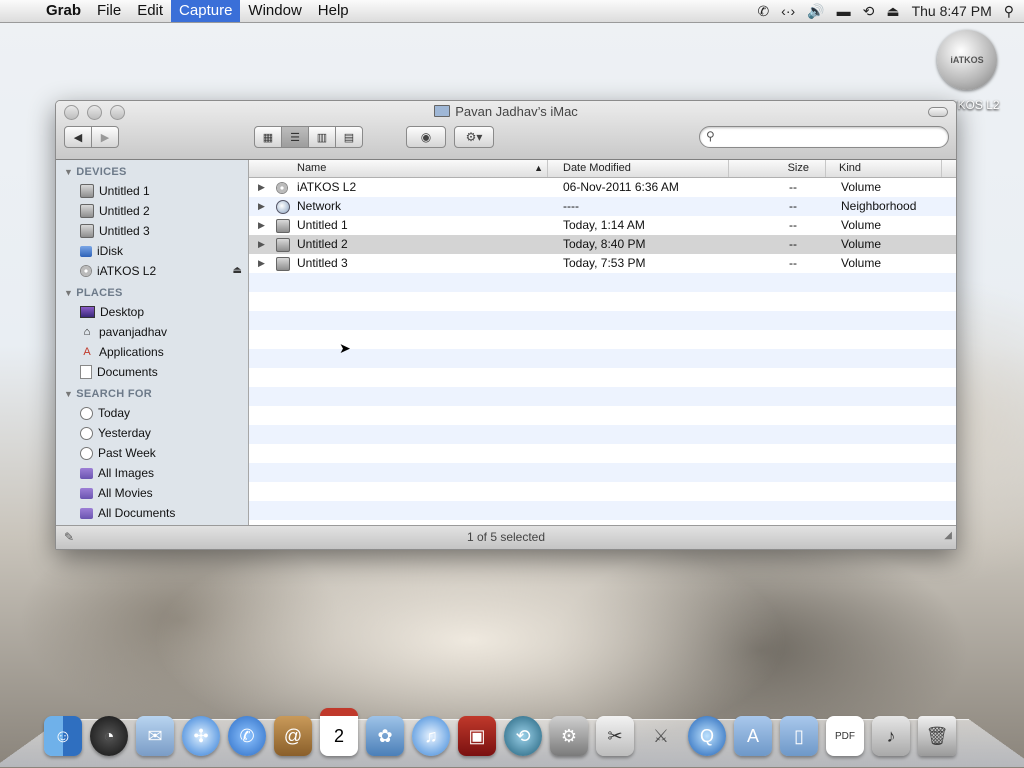 This screenshot has height=768, width=1024. What do you see at coordinates (268, 137) in the screenshot?
I see `icon-view-button: ▦` at bounding box center [268, 137].